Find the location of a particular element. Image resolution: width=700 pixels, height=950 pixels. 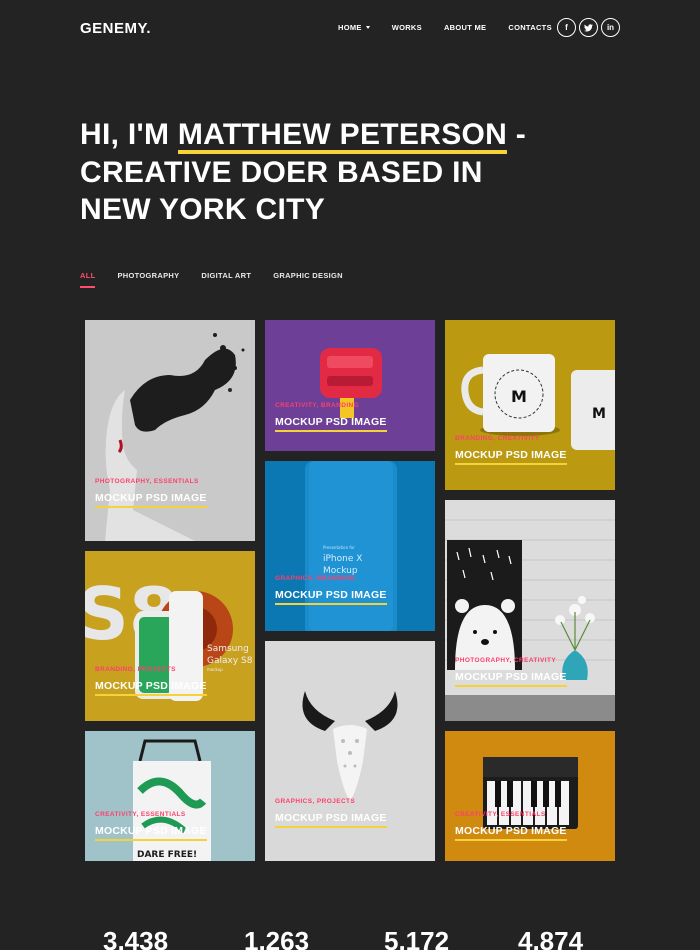

portfolio-card: PHOTOGRAPHY, ESSENTIALS MOCKUP PSD IMAGE is located at coordinates (170, 430).